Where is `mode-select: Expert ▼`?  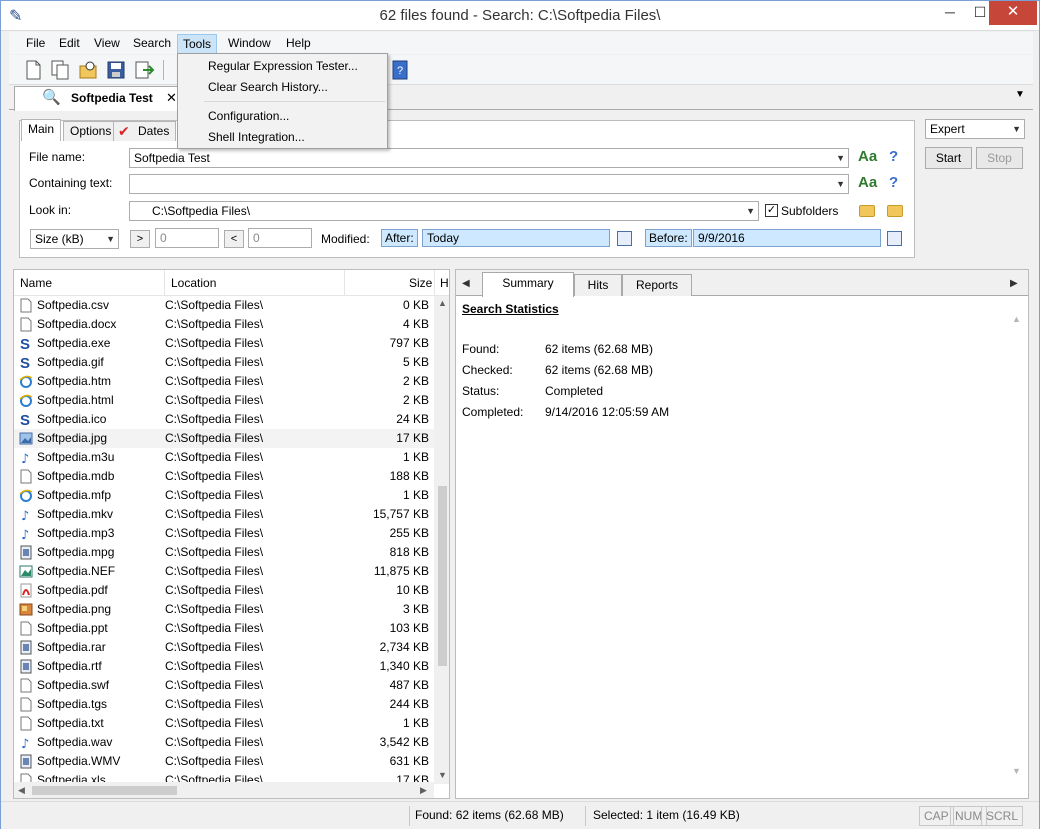
mode-select: Expert ▼ is located at coordinates (975, 129).